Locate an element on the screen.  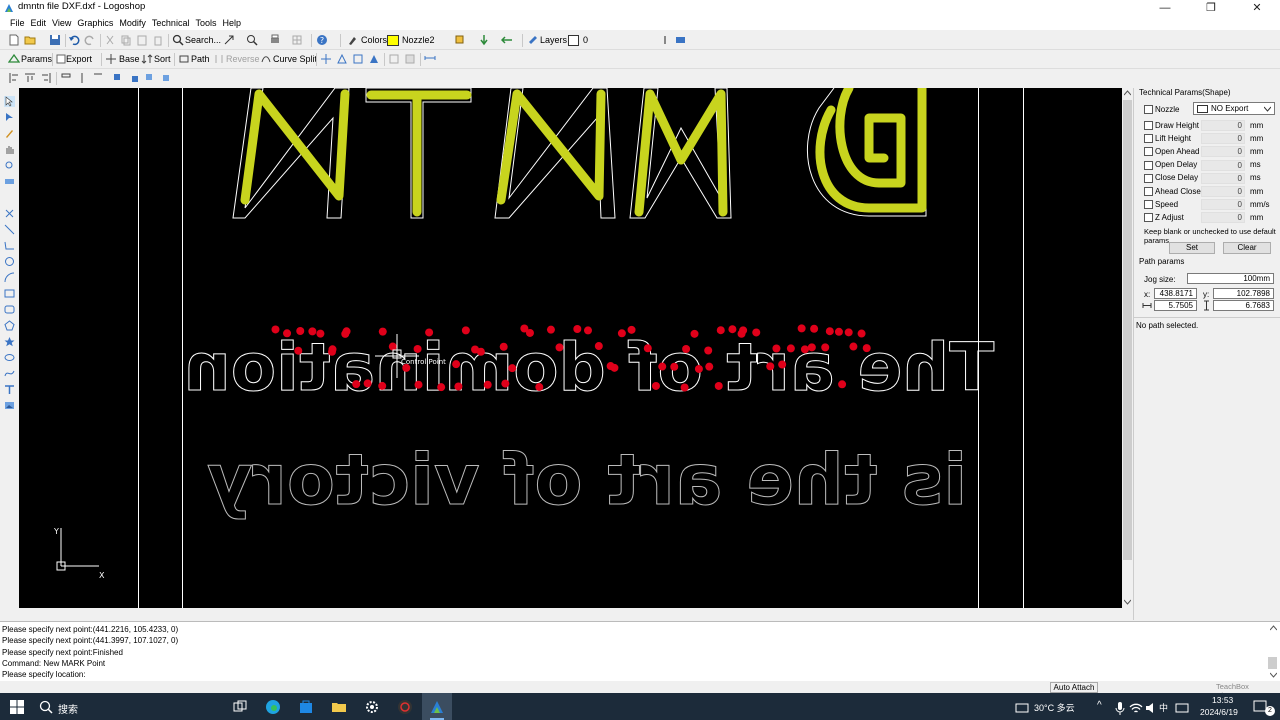
text-tool-icon is located at coordinates (9, 389).